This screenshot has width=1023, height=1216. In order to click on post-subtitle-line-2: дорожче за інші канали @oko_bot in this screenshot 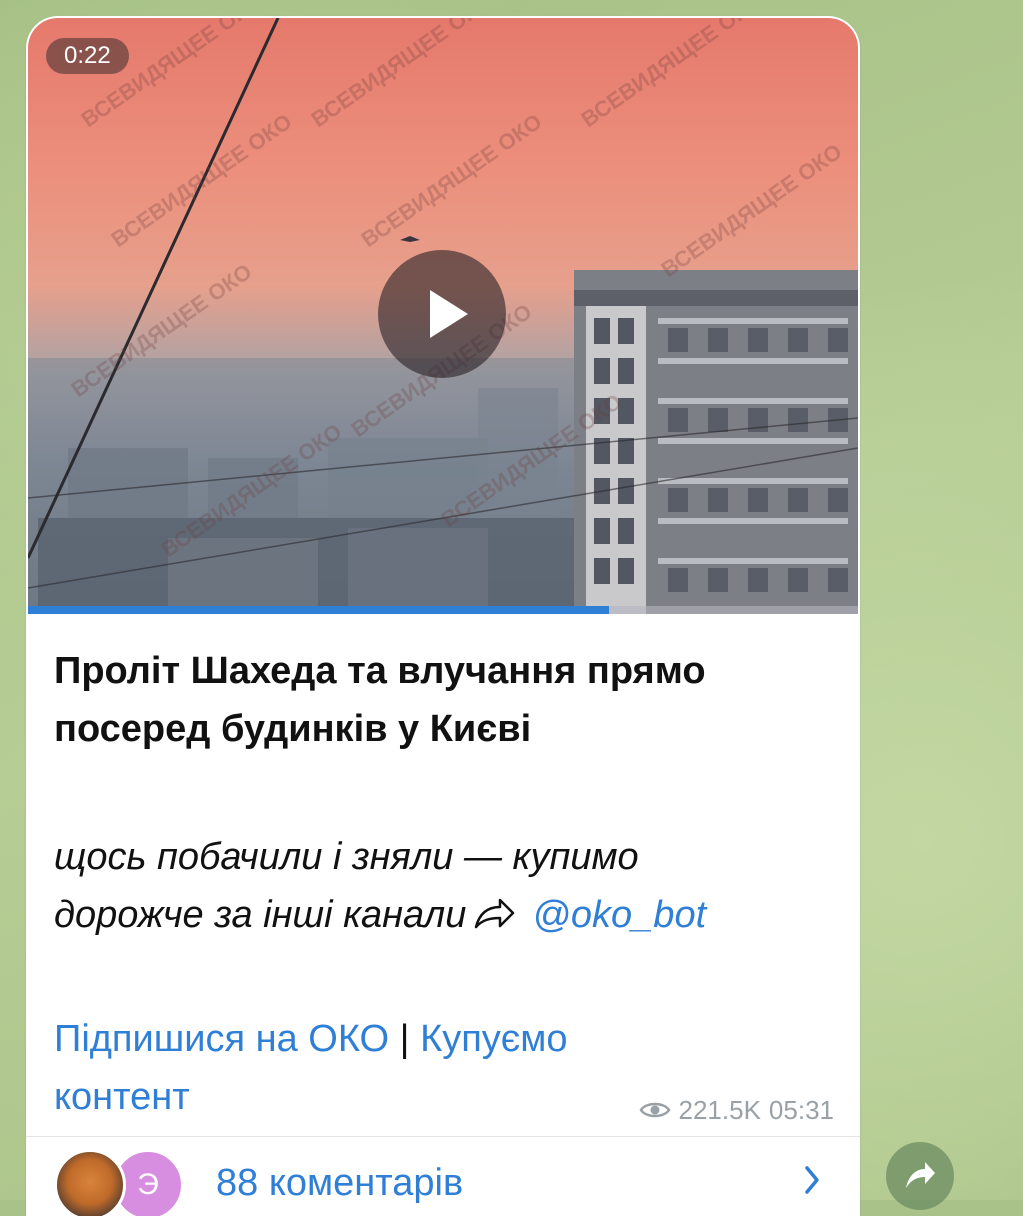, I will do `click(449, 915)`.